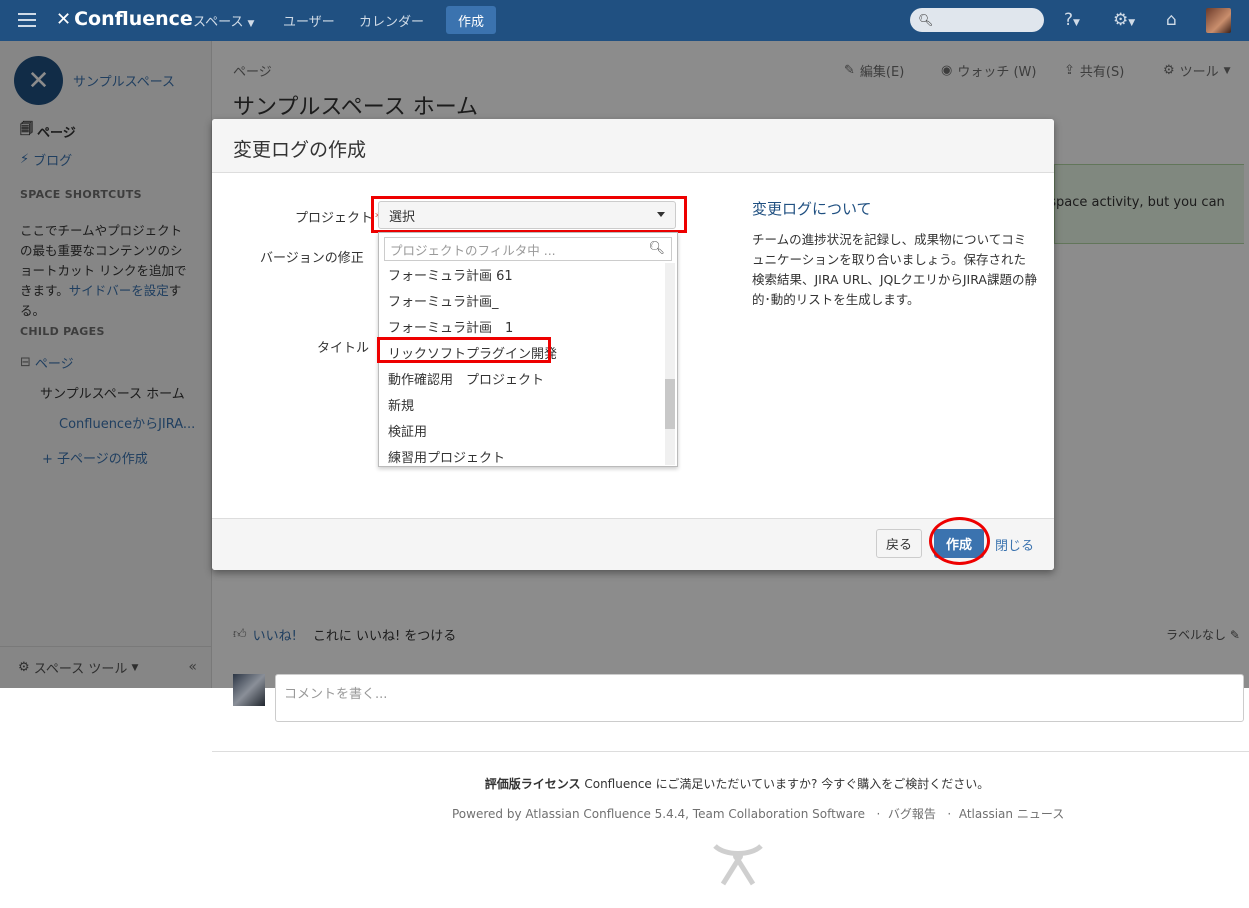 The height and width of the screenshot is (908, 1249). I want to click on notifications-icon: ⌂, so click(1171, 20).